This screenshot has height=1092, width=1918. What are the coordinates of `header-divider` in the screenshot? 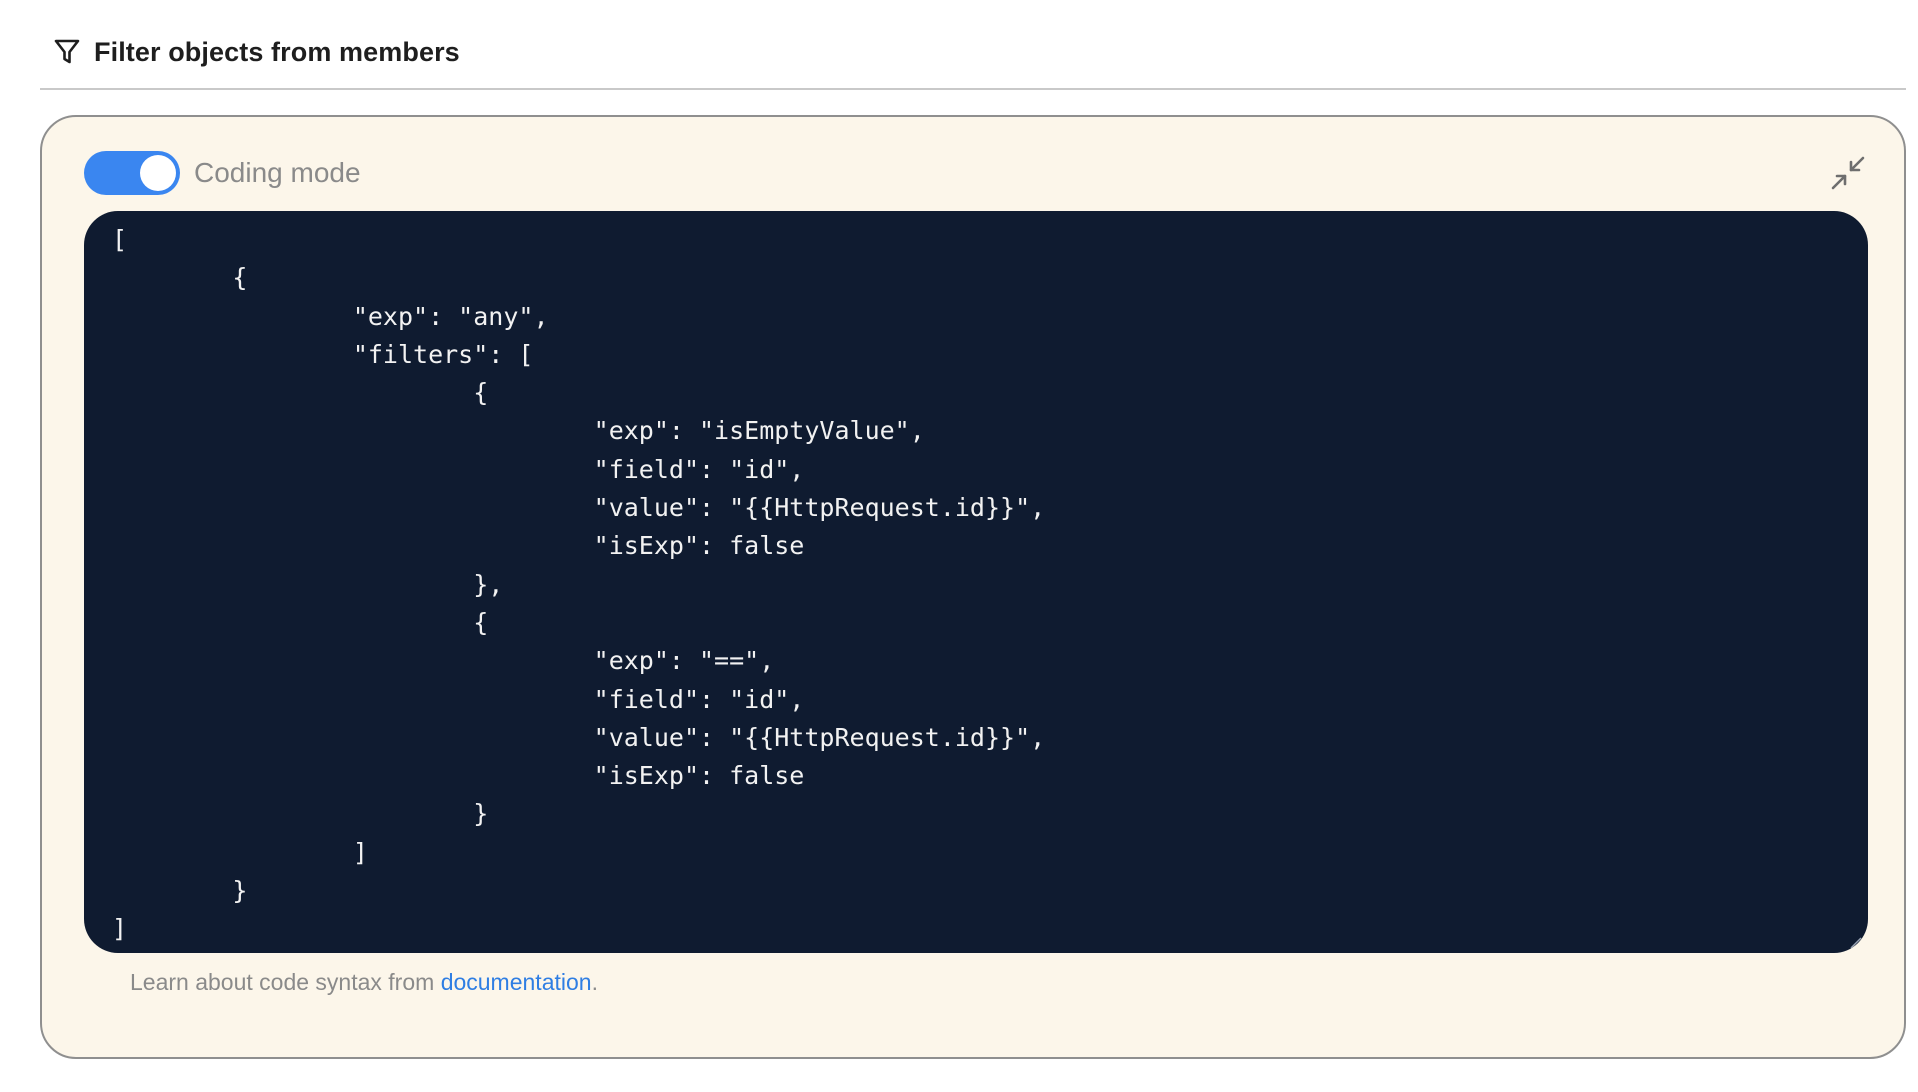 It's located at (973, 89).